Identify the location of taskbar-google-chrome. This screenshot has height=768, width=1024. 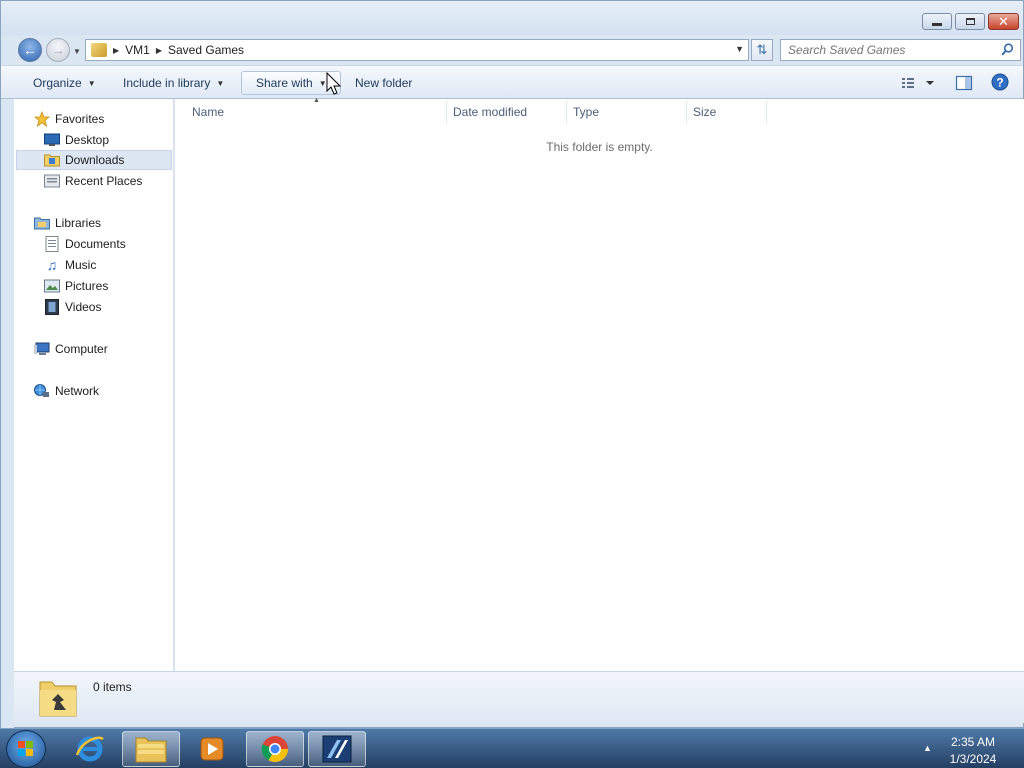
(275, 749).